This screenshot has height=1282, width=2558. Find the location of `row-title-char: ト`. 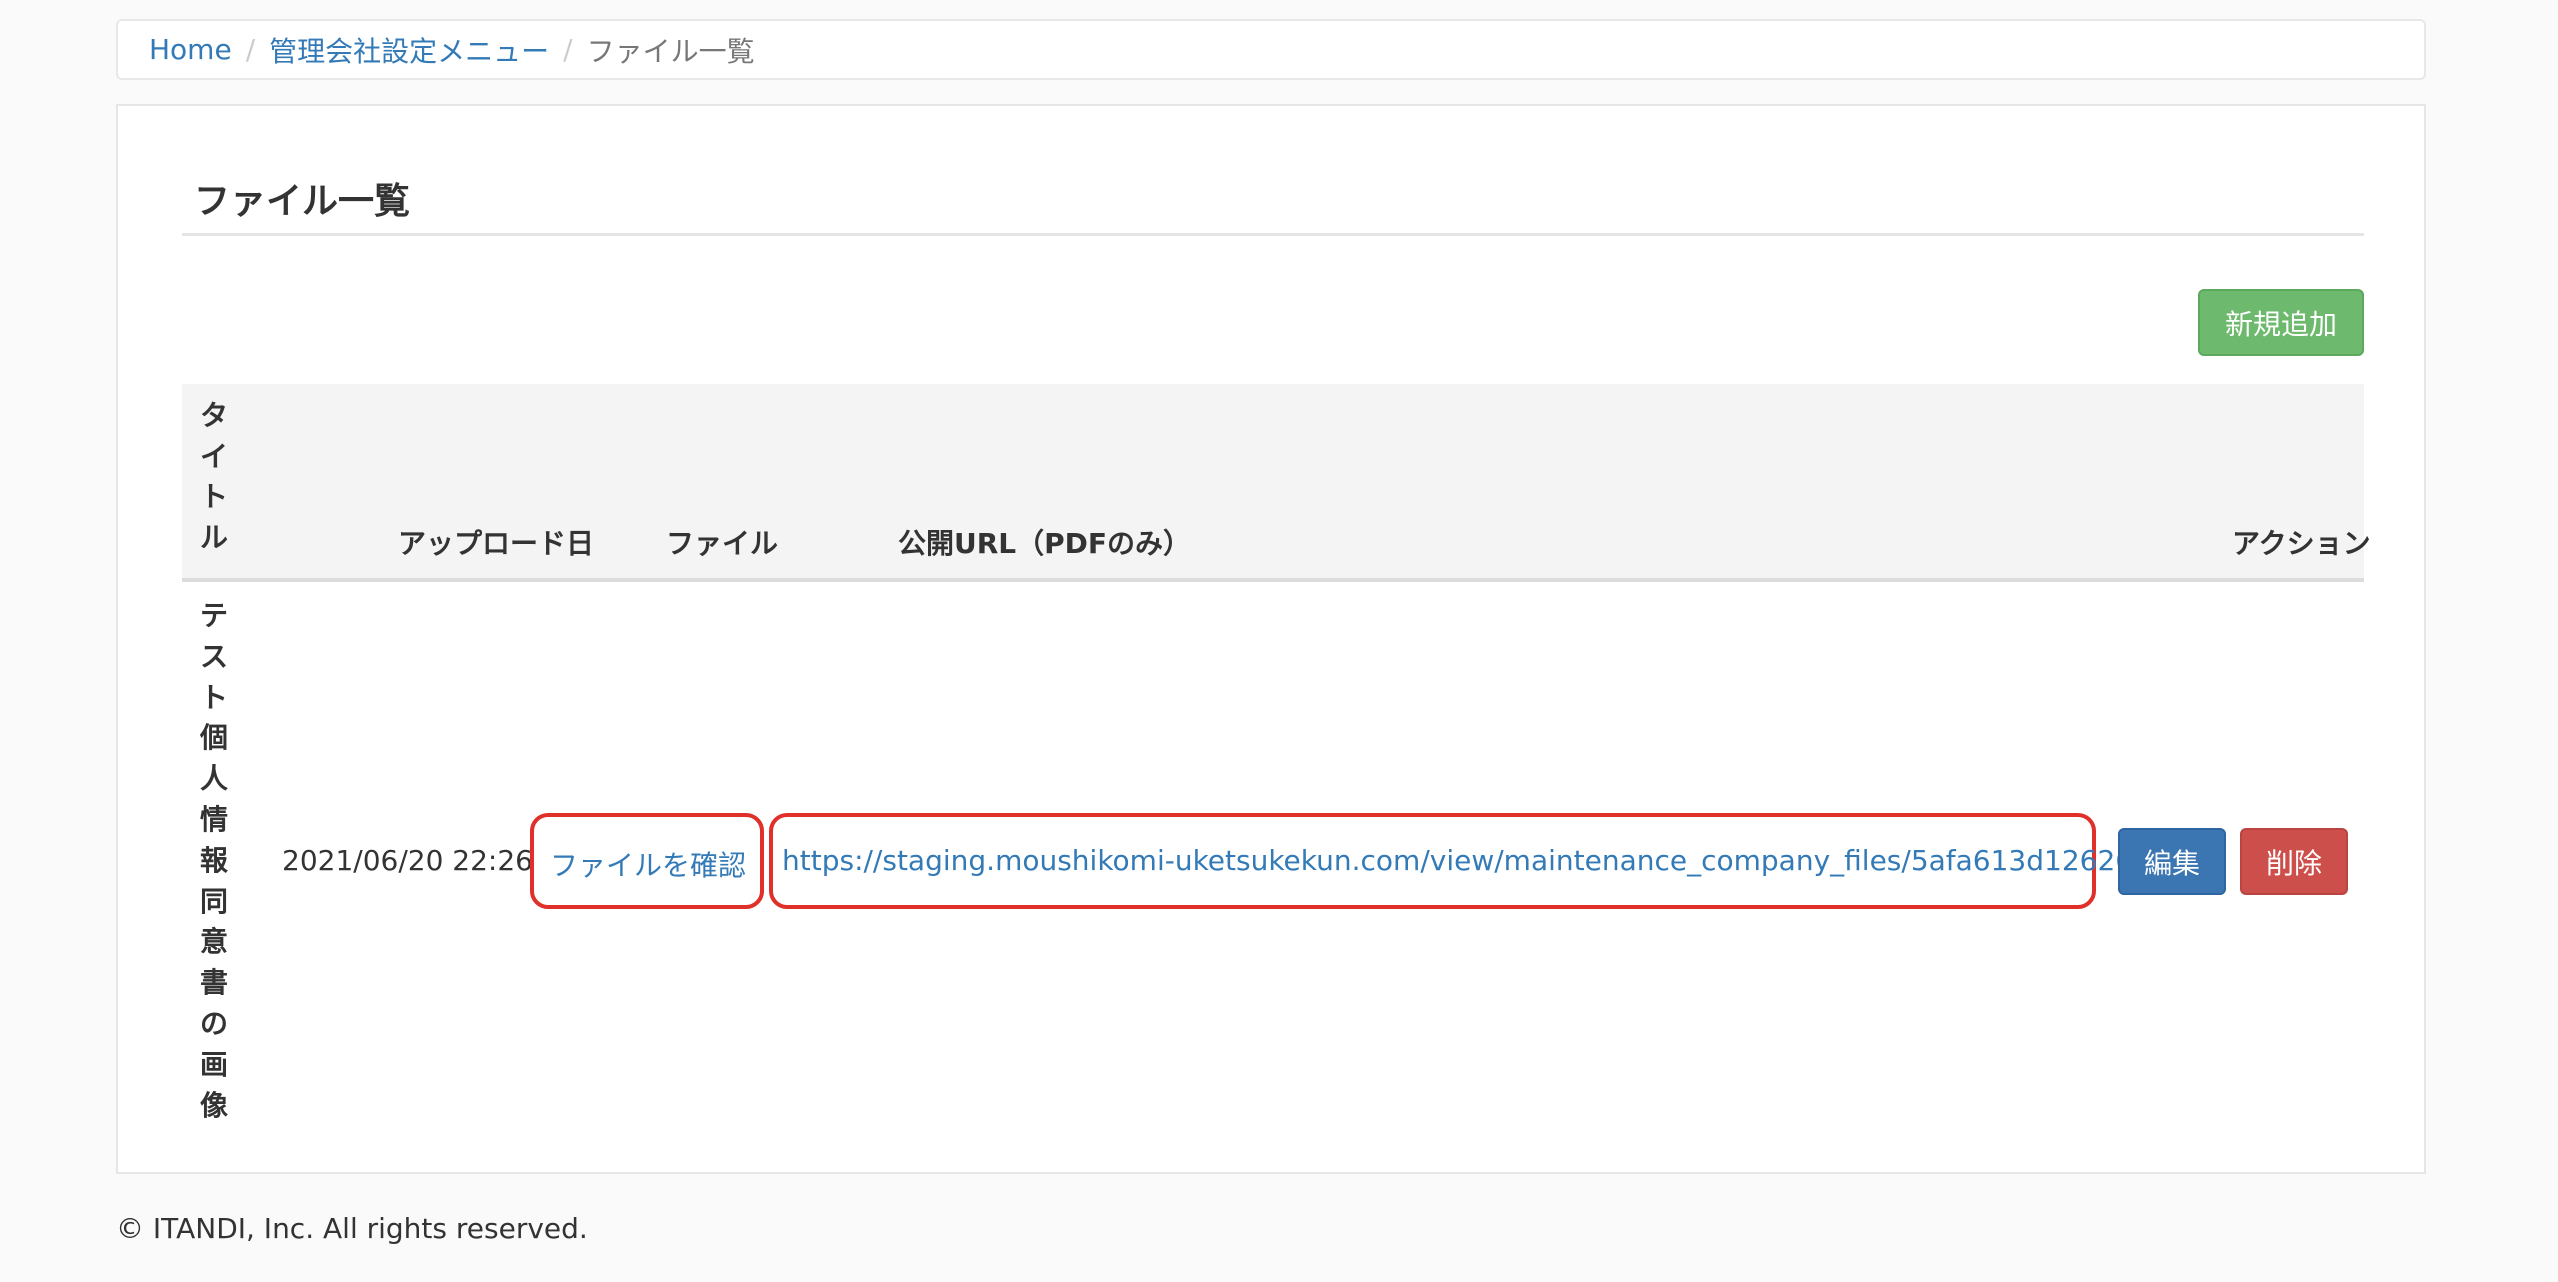

row-title-char: ト is located at coordinates (213, 697).